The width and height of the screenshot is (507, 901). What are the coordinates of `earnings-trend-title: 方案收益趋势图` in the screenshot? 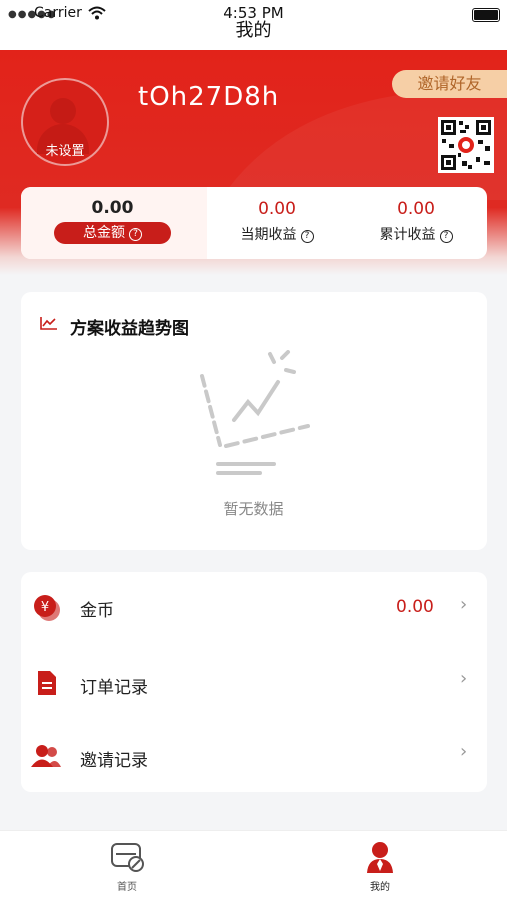 It's located at (129, 329).